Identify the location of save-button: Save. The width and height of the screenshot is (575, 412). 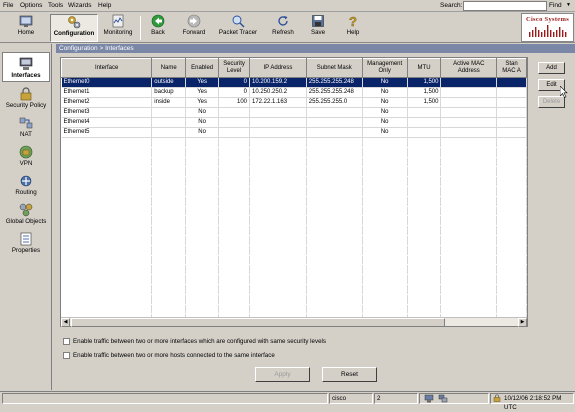
(318, 28).